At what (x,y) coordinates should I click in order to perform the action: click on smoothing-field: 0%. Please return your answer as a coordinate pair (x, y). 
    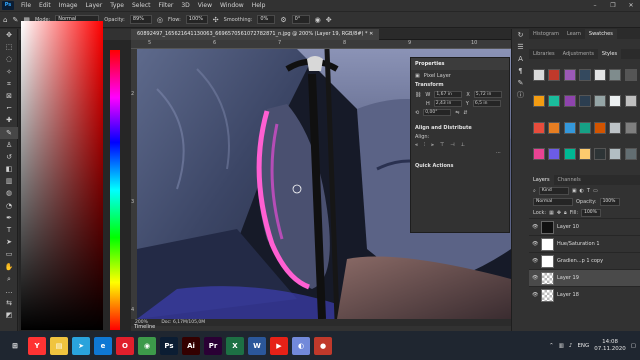
    Looking at the image, I should click on (266, 19).